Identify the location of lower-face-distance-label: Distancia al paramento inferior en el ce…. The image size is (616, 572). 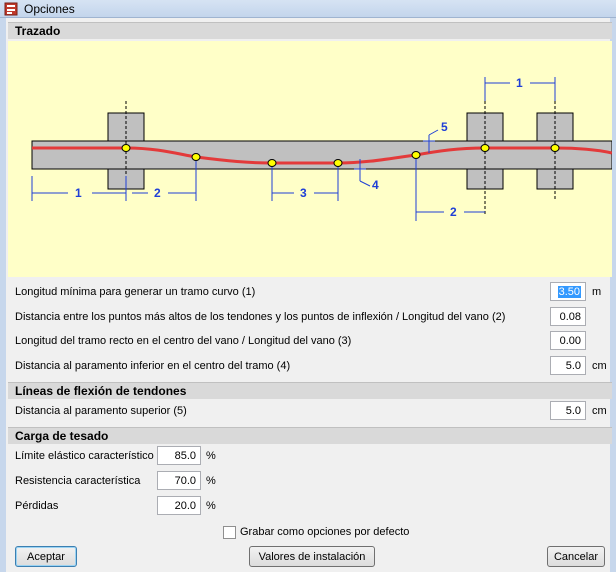
(153, 366).